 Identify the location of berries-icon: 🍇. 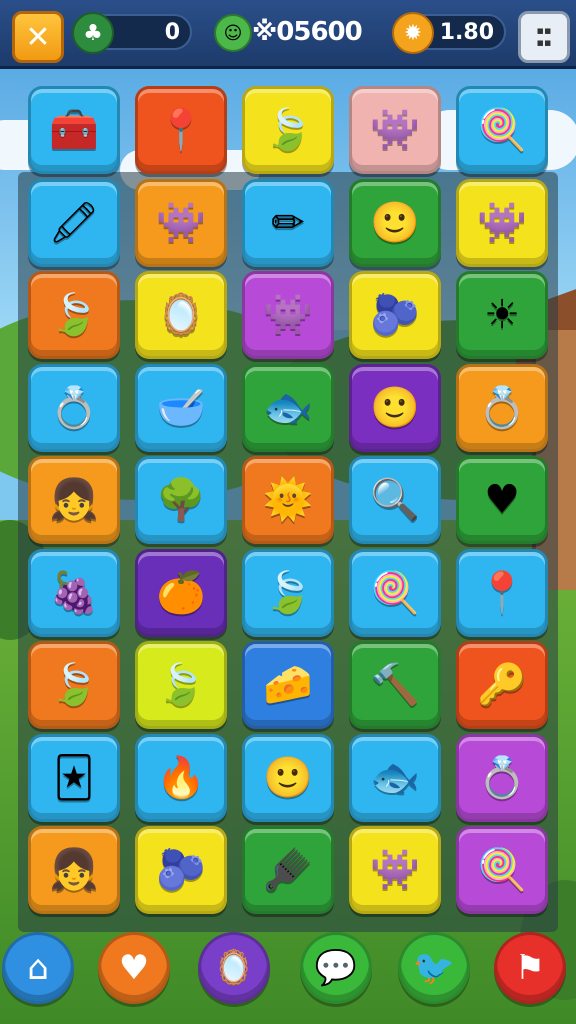
(74, 592).